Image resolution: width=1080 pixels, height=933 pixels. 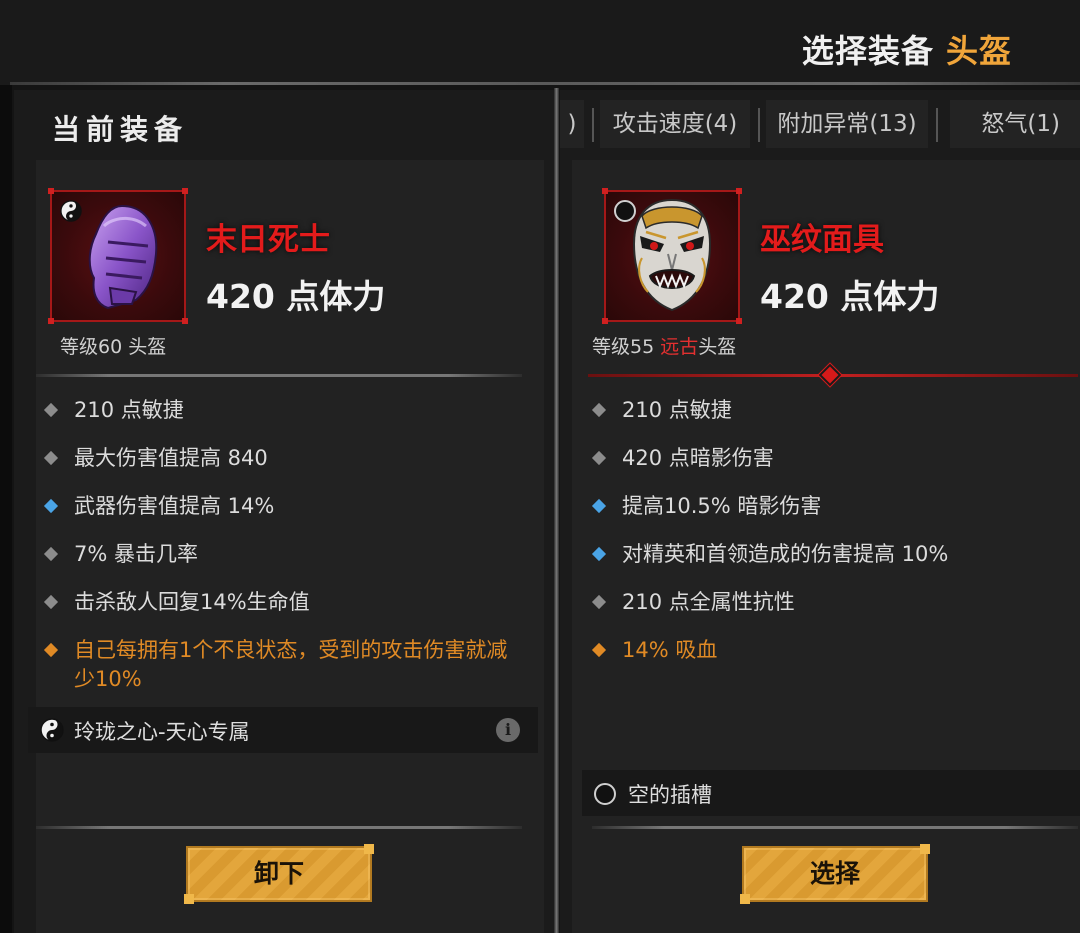 I want to click on current-item-frame, so click(x=118, y=256).